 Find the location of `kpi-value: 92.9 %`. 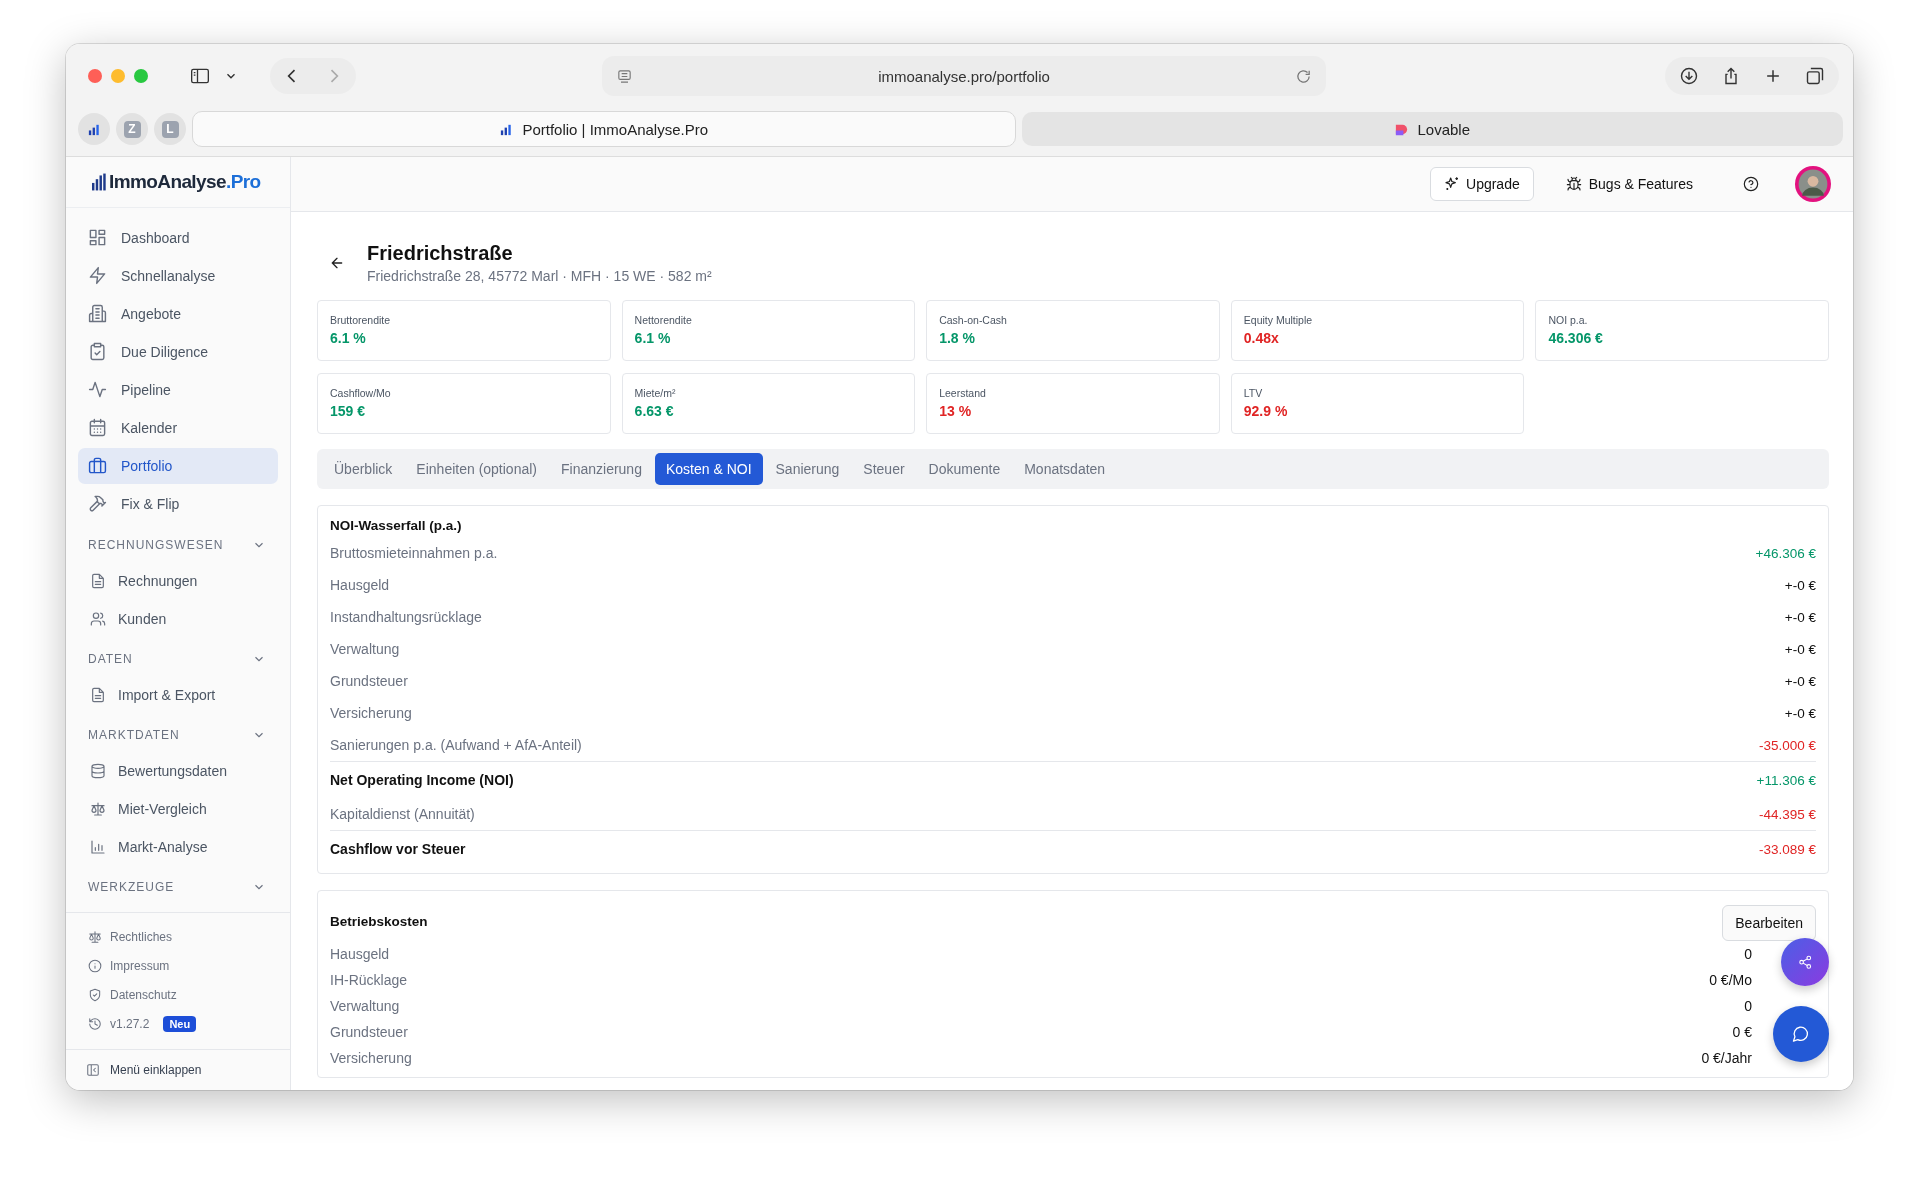

kpi-value: 92.9 % is located at coordinates (1266, 411).